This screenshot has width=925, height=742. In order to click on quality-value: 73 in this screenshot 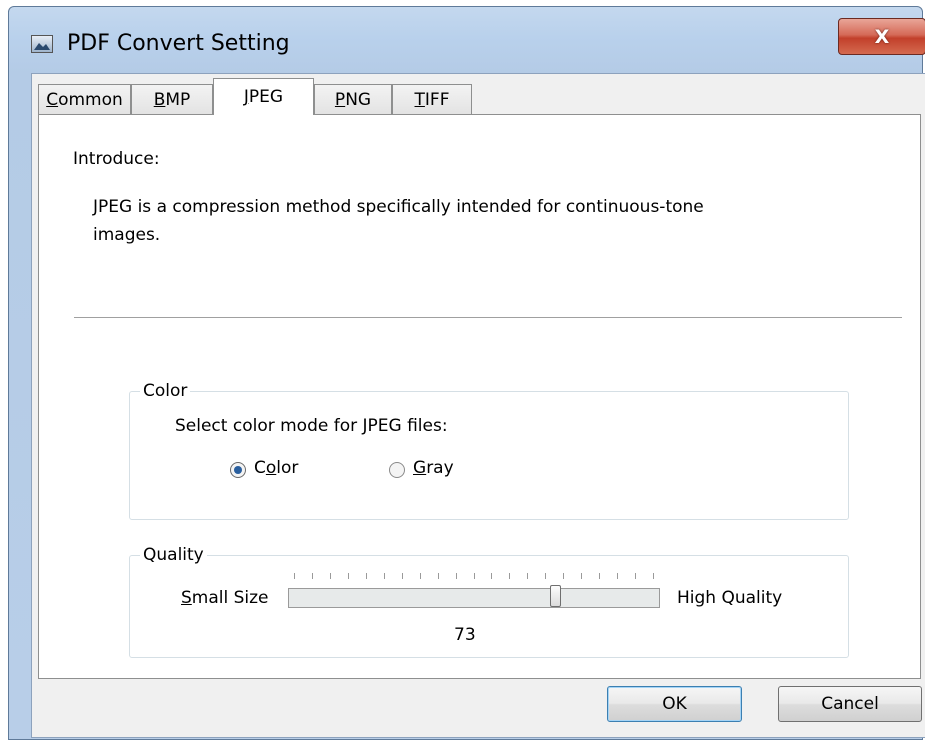, I will do `click(465, 635)`.